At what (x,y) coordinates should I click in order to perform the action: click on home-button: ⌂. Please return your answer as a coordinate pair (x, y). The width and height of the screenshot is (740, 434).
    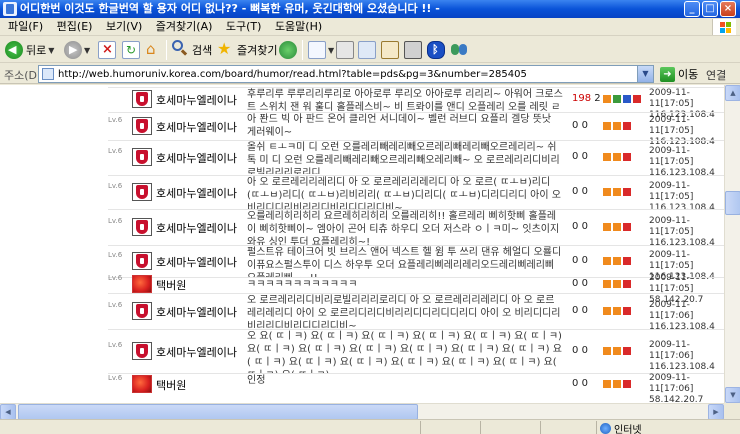
    Looking at the image, I should click on (154, 50).